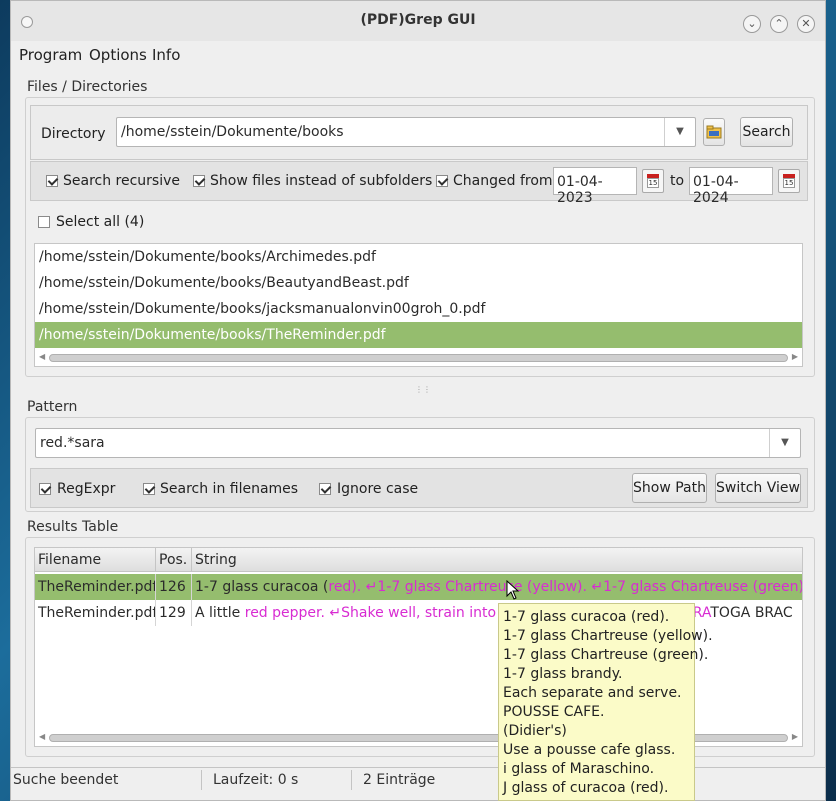  What do you see at coordinates (174, 560) in the screenshot?
I see `column-header-pos: Pos.` at bounding box center [174, 560].